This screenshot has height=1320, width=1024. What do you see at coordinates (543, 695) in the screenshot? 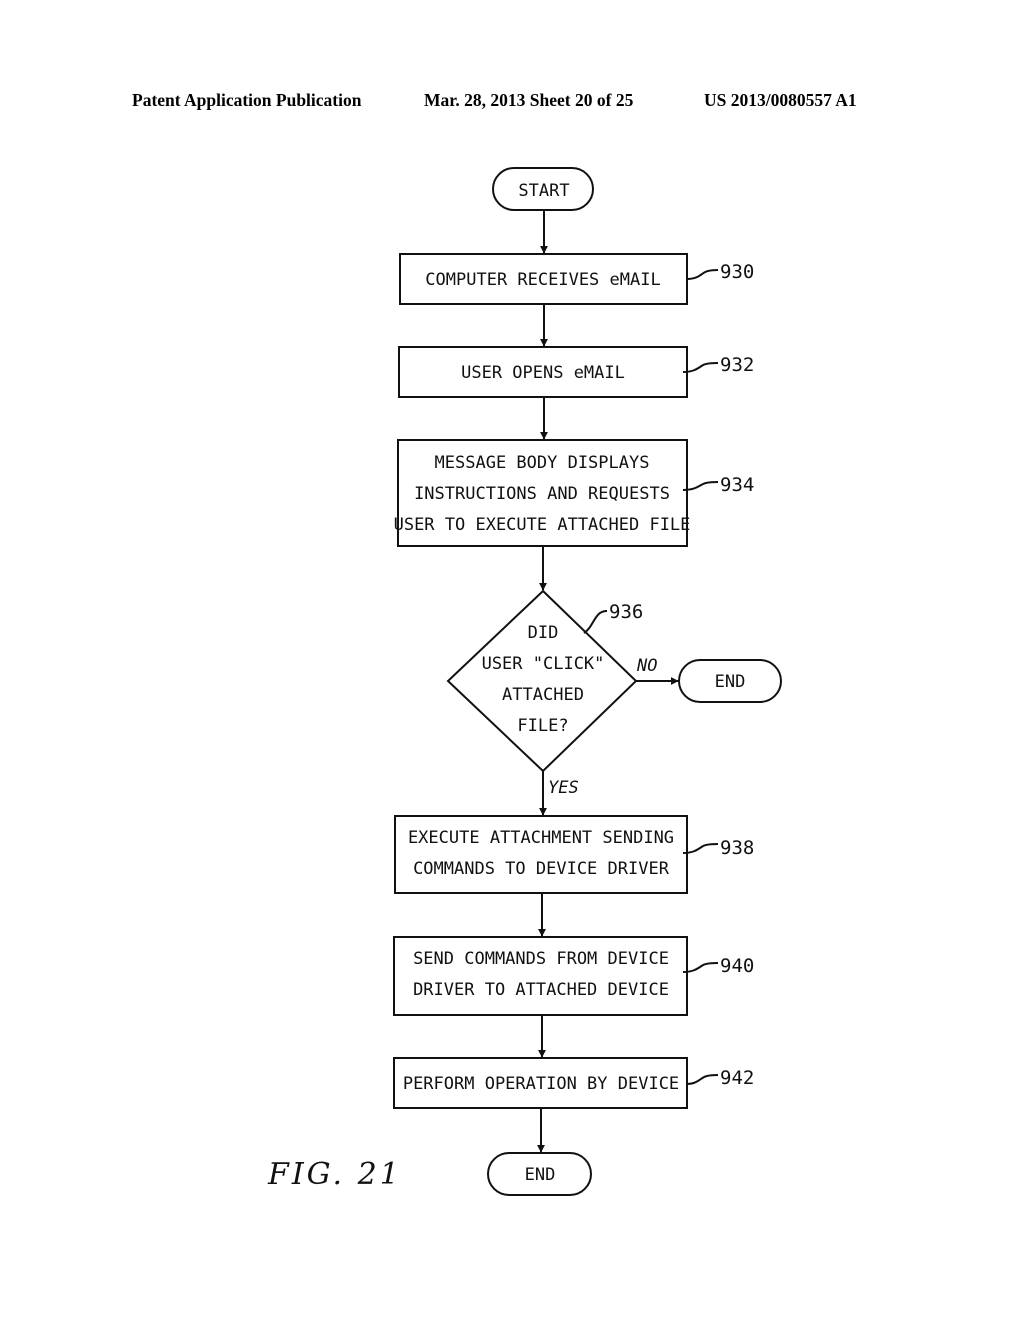
I see `decision-line-3: ATTACHED` at bounding box center [543, 695].